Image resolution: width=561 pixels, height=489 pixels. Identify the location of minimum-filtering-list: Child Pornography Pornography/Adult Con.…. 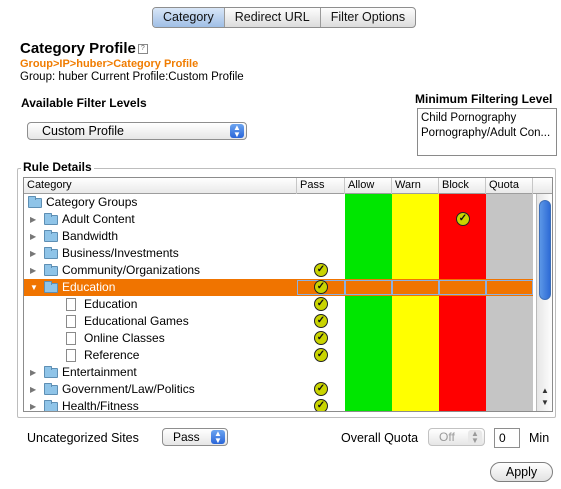
(487, 132).